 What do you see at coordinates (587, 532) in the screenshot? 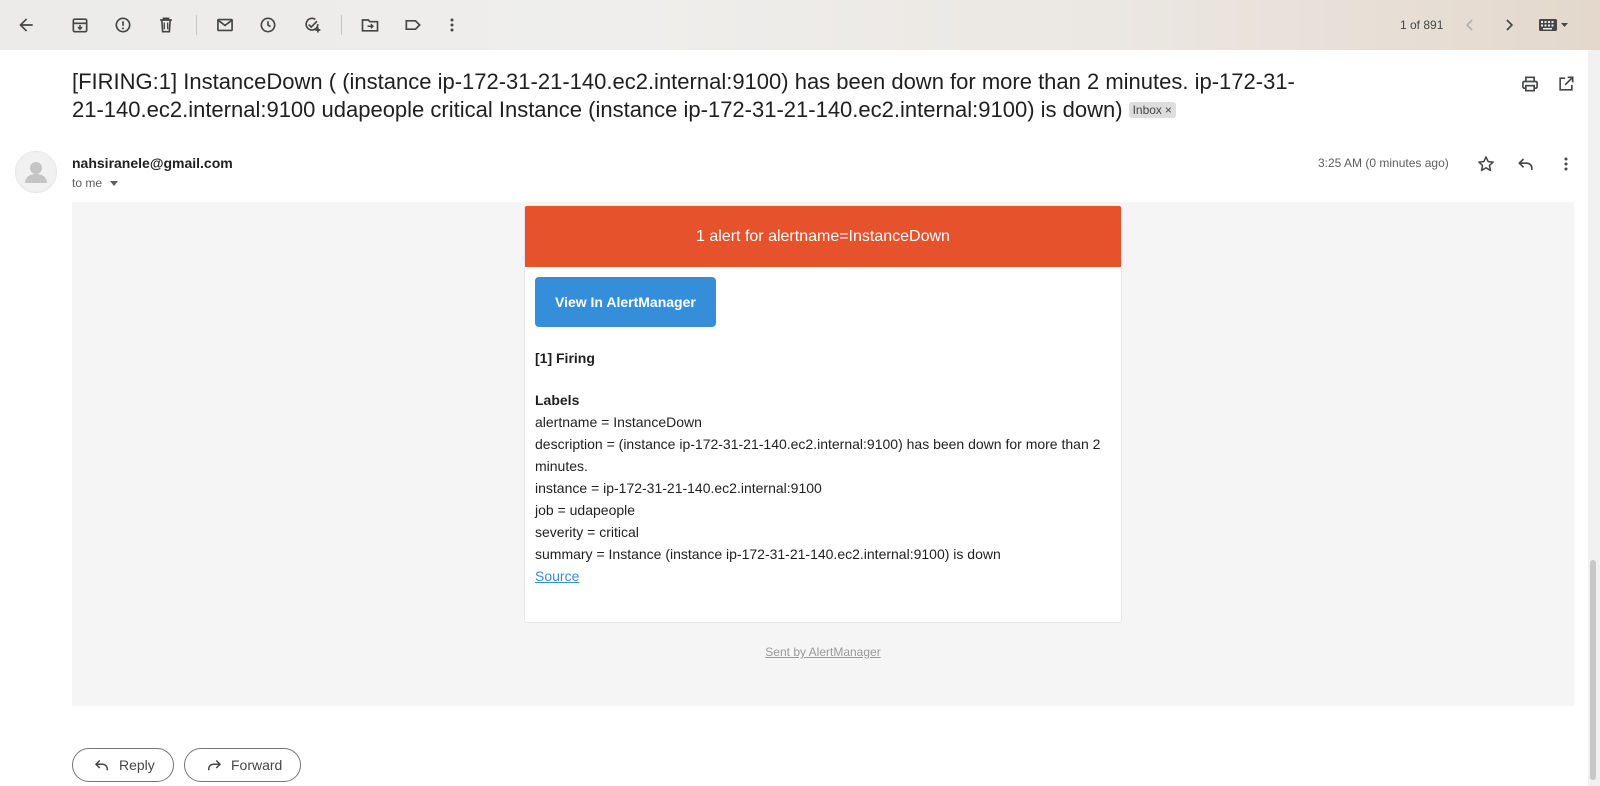
I see `label-line: severity = critical` at bounding box center [587, 532].